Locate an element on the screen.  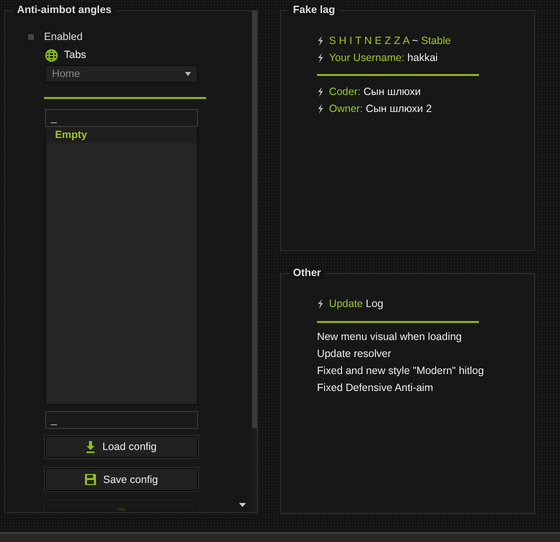
info-line: Your Username: hakkai is located at coordinates (383, 58).